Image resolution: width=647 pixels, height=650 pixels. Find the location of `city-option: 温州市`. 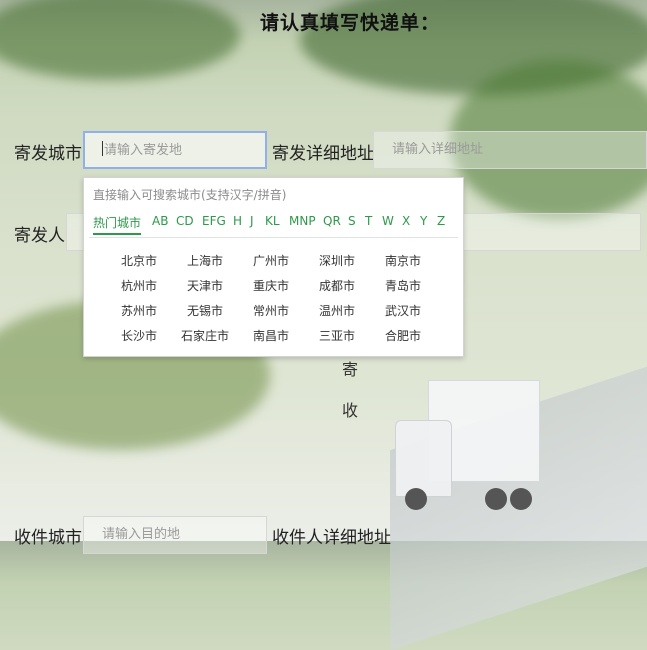

city-option: 温州市 is located at coordinates (337, 310).